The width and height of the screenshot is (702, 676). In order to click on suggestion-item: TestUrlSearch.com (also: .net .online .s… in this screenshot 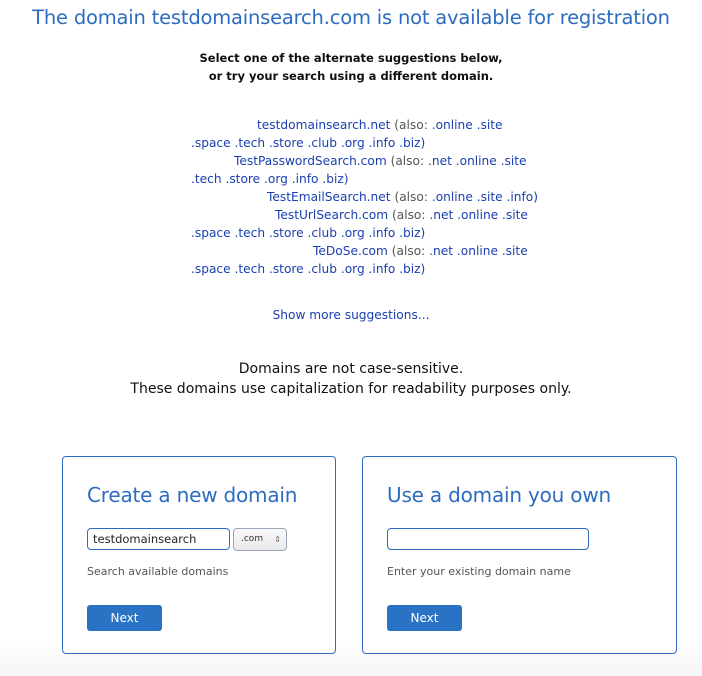, I will do `click(401, 215)`.